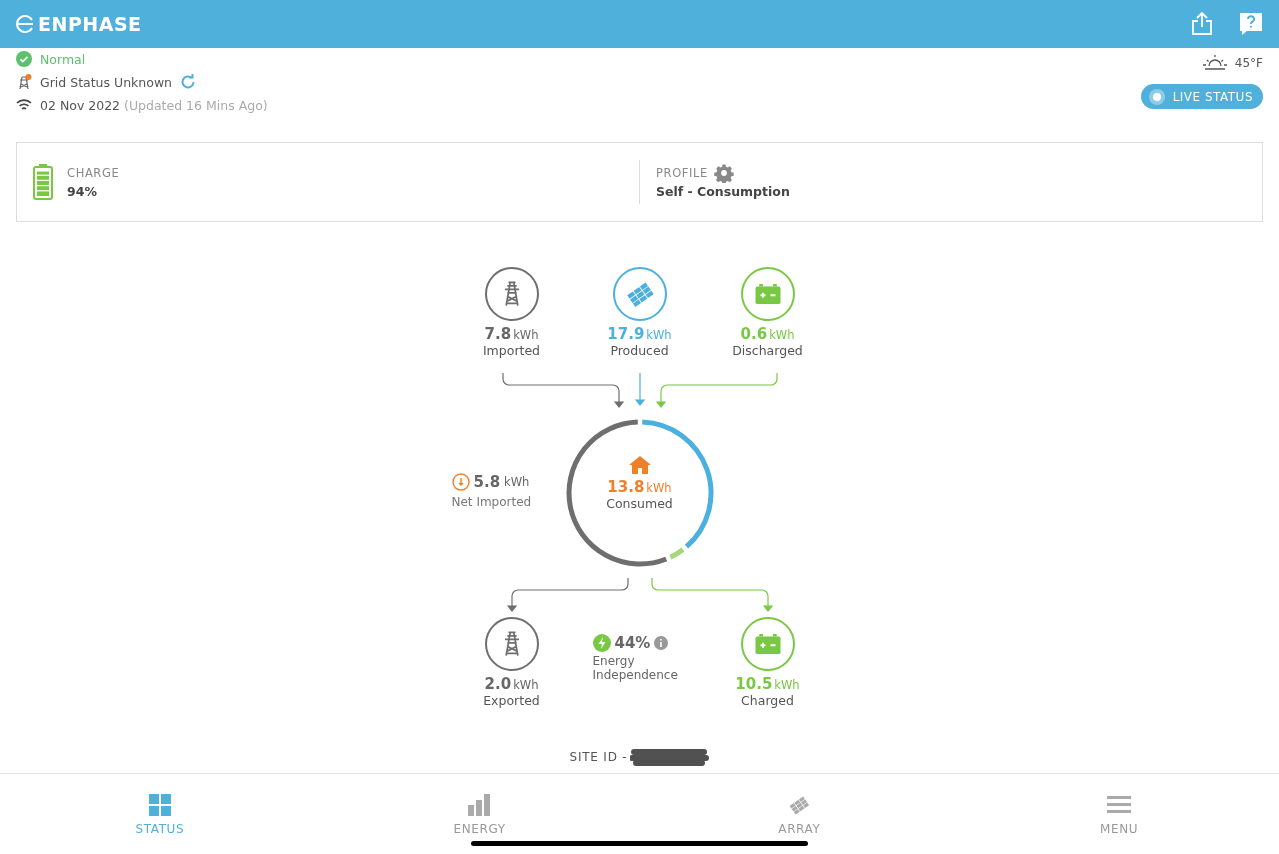 The width and height of the screenshot is (1279, 854). What do you see at coordinates (63, 59) in the screenshot?
I see `system-status: Normal` at bounding box center [63, 59].